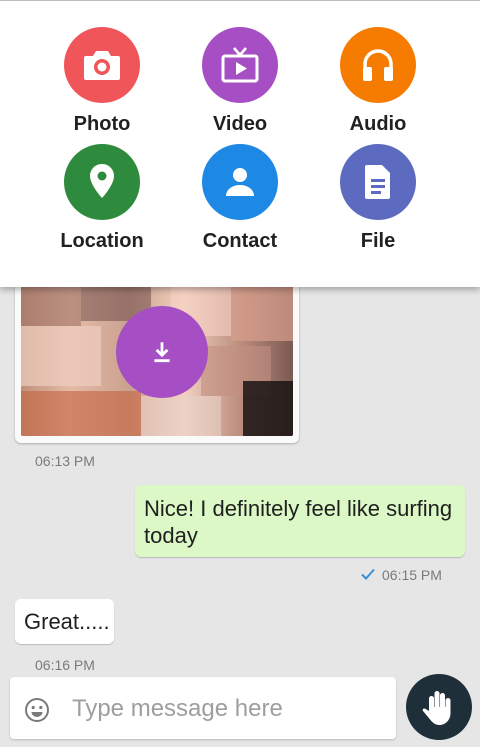  I want to click on send-button, so click(439, 707).